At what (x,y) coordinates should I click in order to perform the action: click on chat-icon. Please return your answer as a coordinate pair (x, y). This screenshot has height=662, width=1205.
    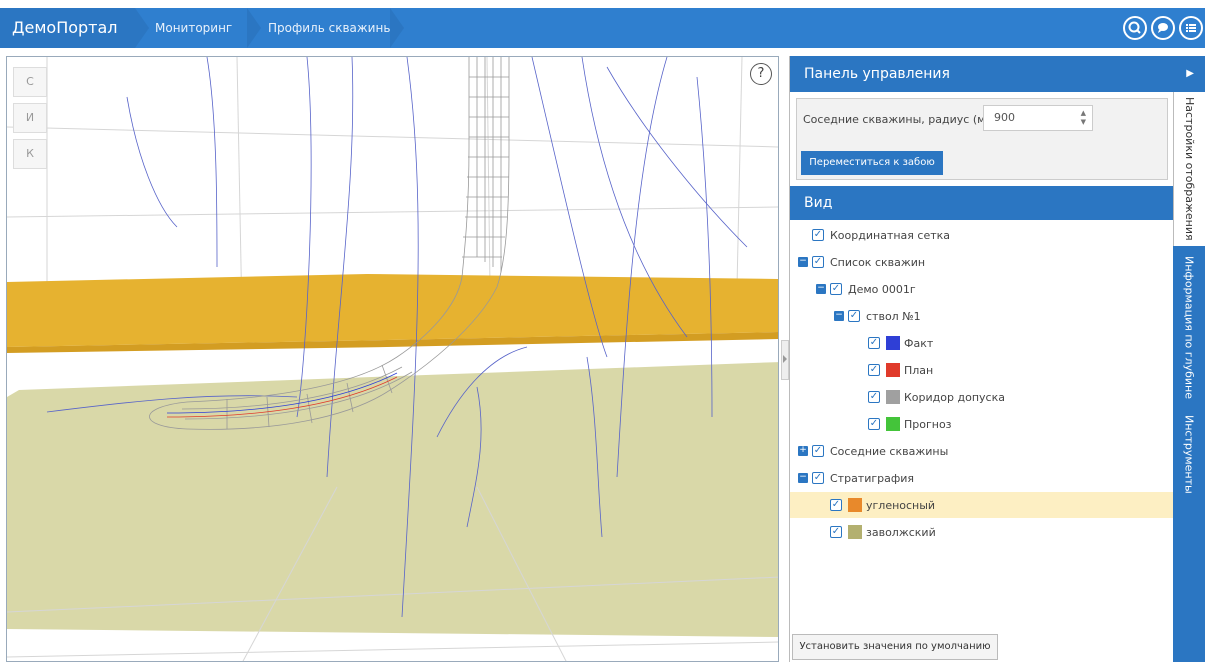
    Looking at the image, I should click on (1163, 28).